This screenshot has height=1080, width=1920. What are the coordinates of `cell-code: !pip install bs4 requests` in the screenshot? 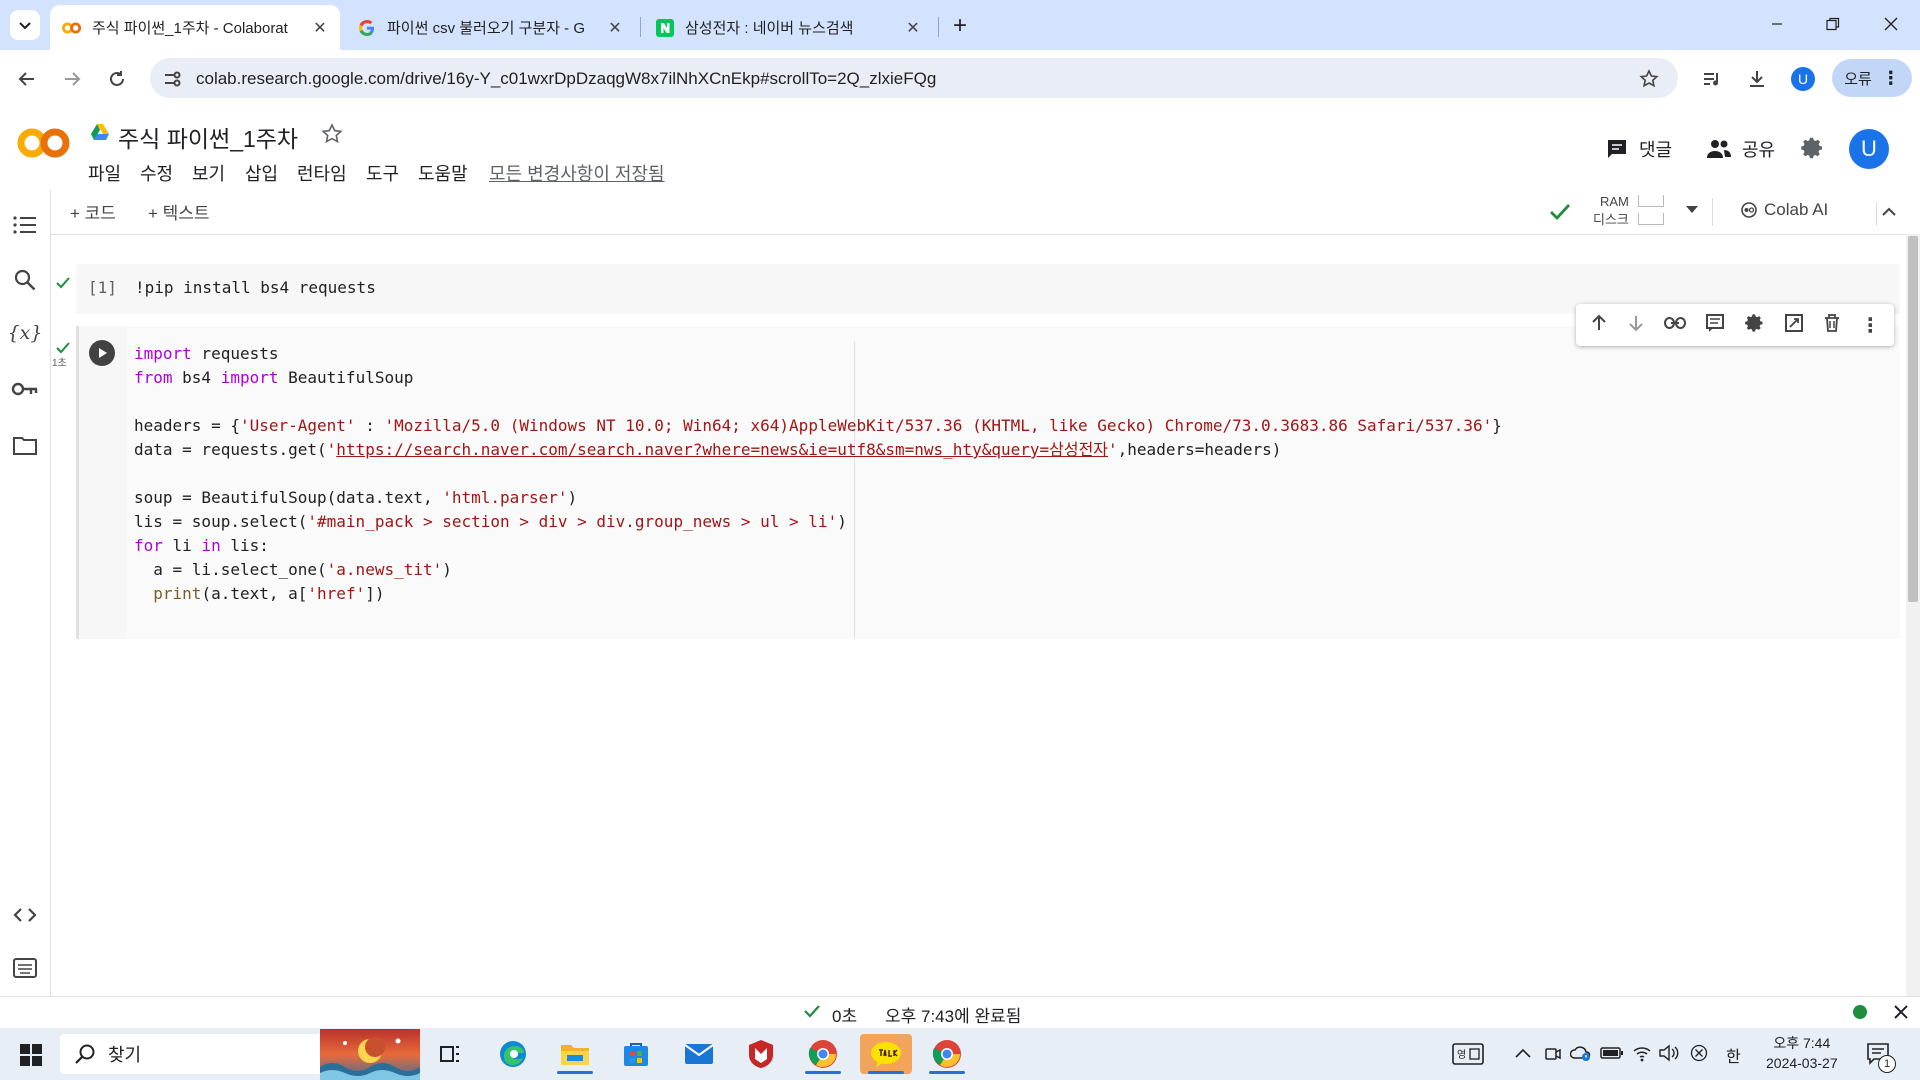 It's located at (255, 288).